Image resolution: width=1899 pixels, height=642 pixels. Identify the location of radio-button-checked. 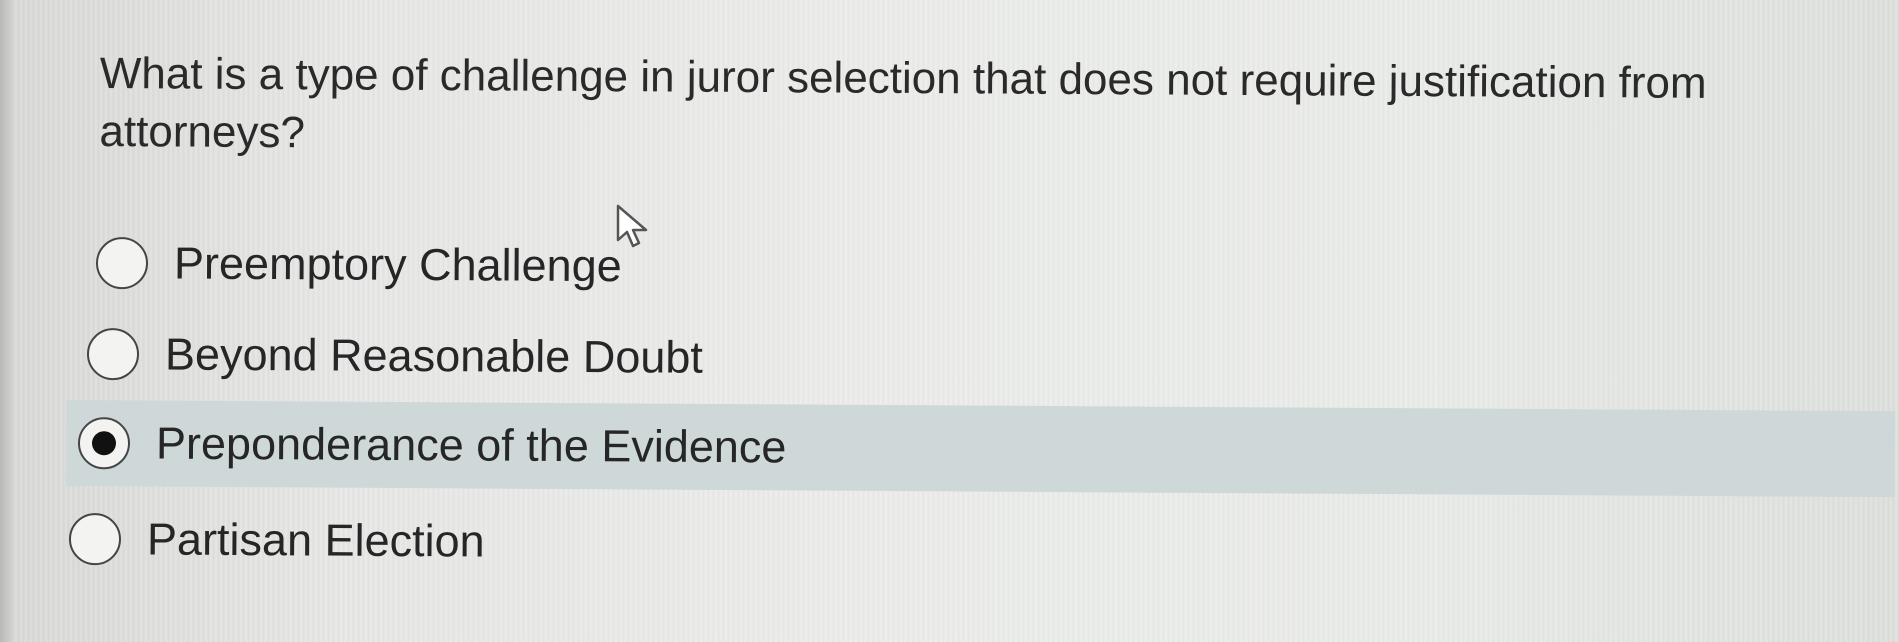
(104, 443).